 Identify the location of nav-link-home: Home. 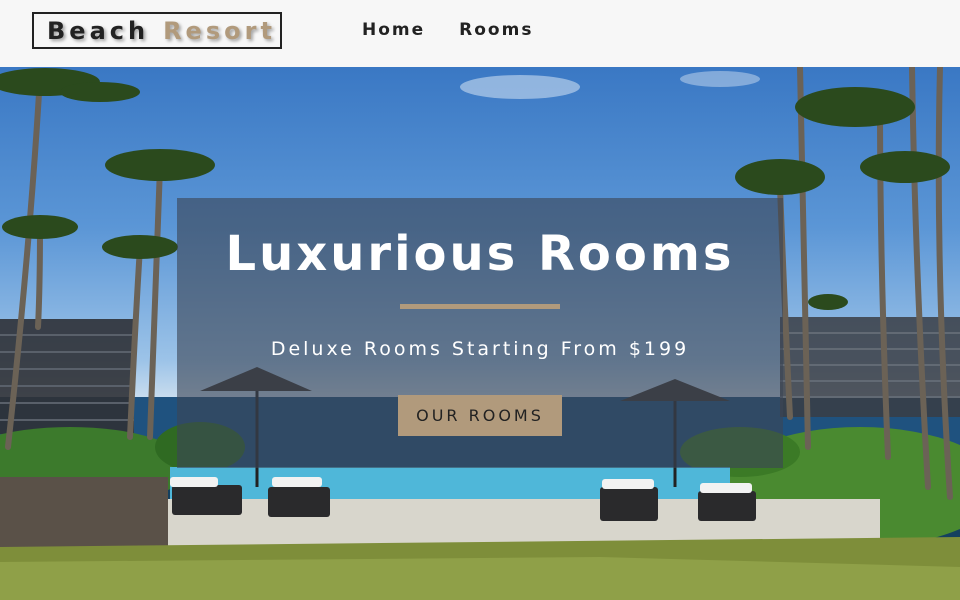
(393, 30).